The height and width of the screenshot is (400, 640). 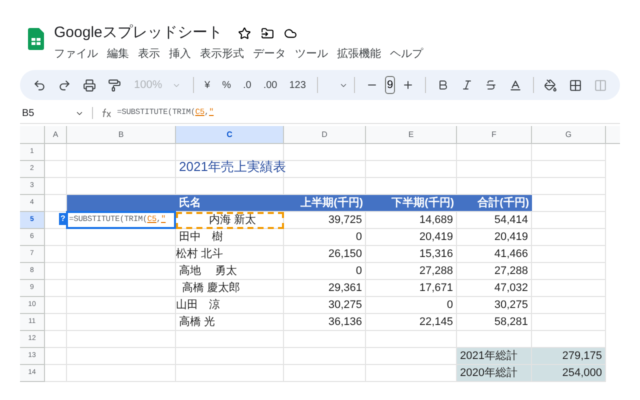 What do you see at coordinates (411, 254) in the screenshot?
I see `table-cell: 15,316` at bounding box center [411, 254].